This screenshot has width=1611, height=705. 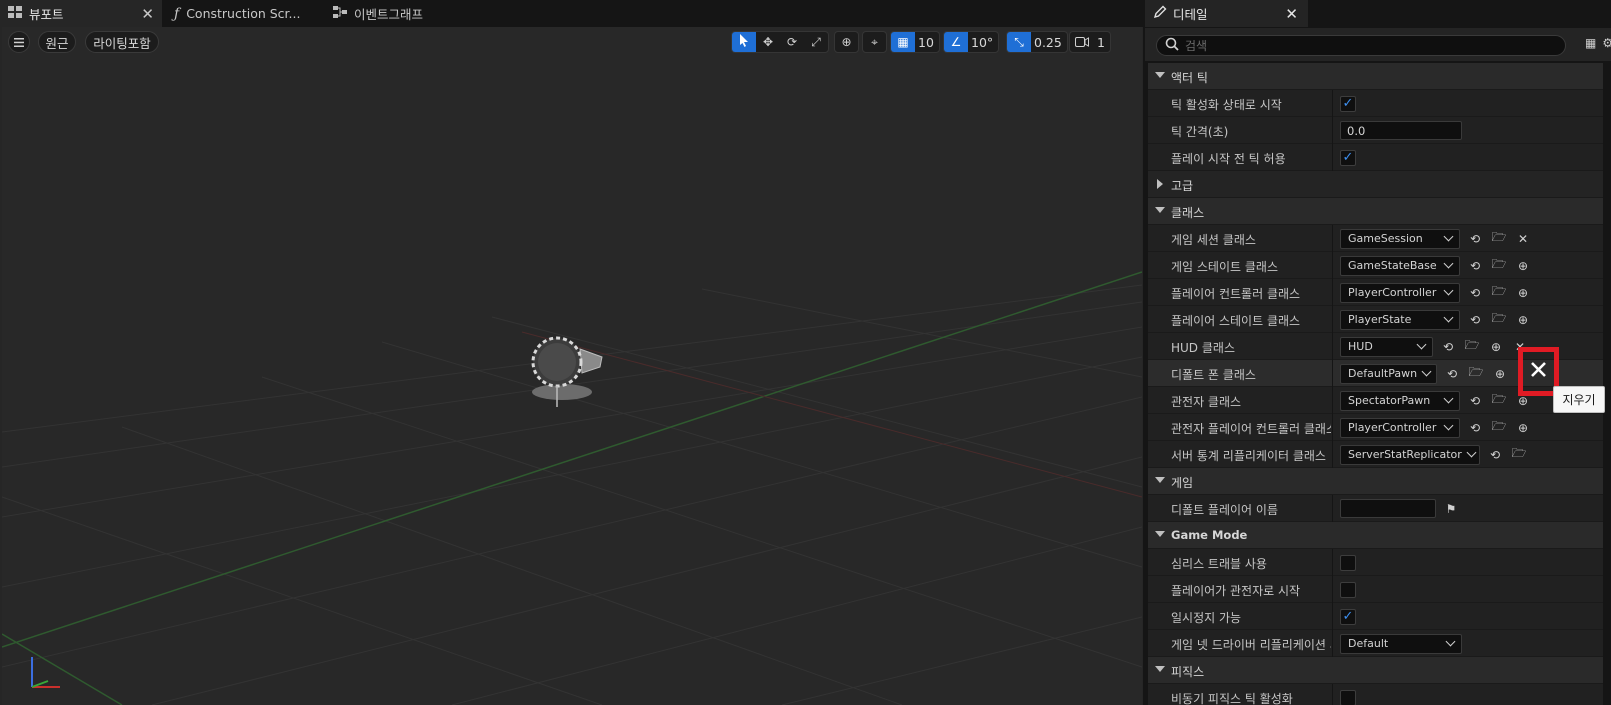 I want to click on clear-tooltip: 지우기, so click(x=1579, y=399).